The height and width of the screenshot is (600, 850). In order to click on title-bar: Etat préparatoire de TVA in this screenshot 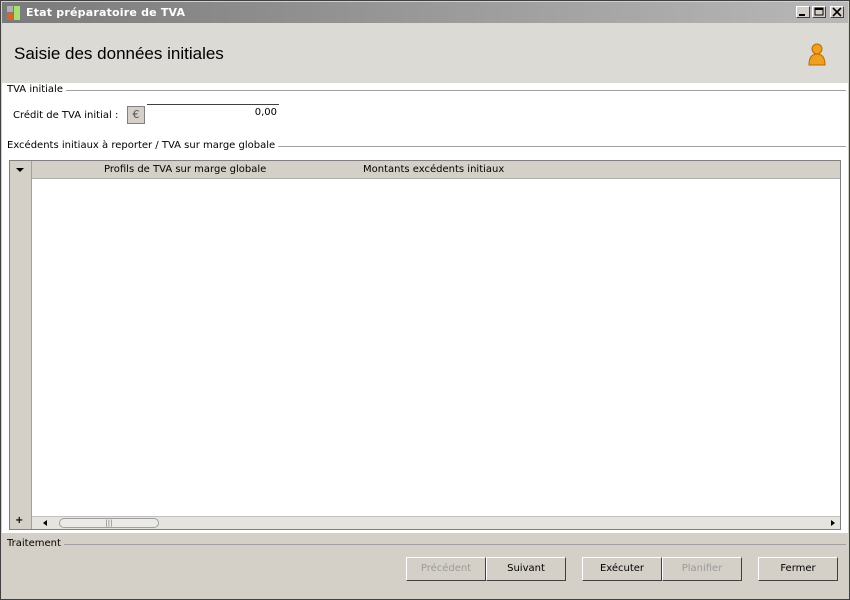, I will do `click(425, 12)`.